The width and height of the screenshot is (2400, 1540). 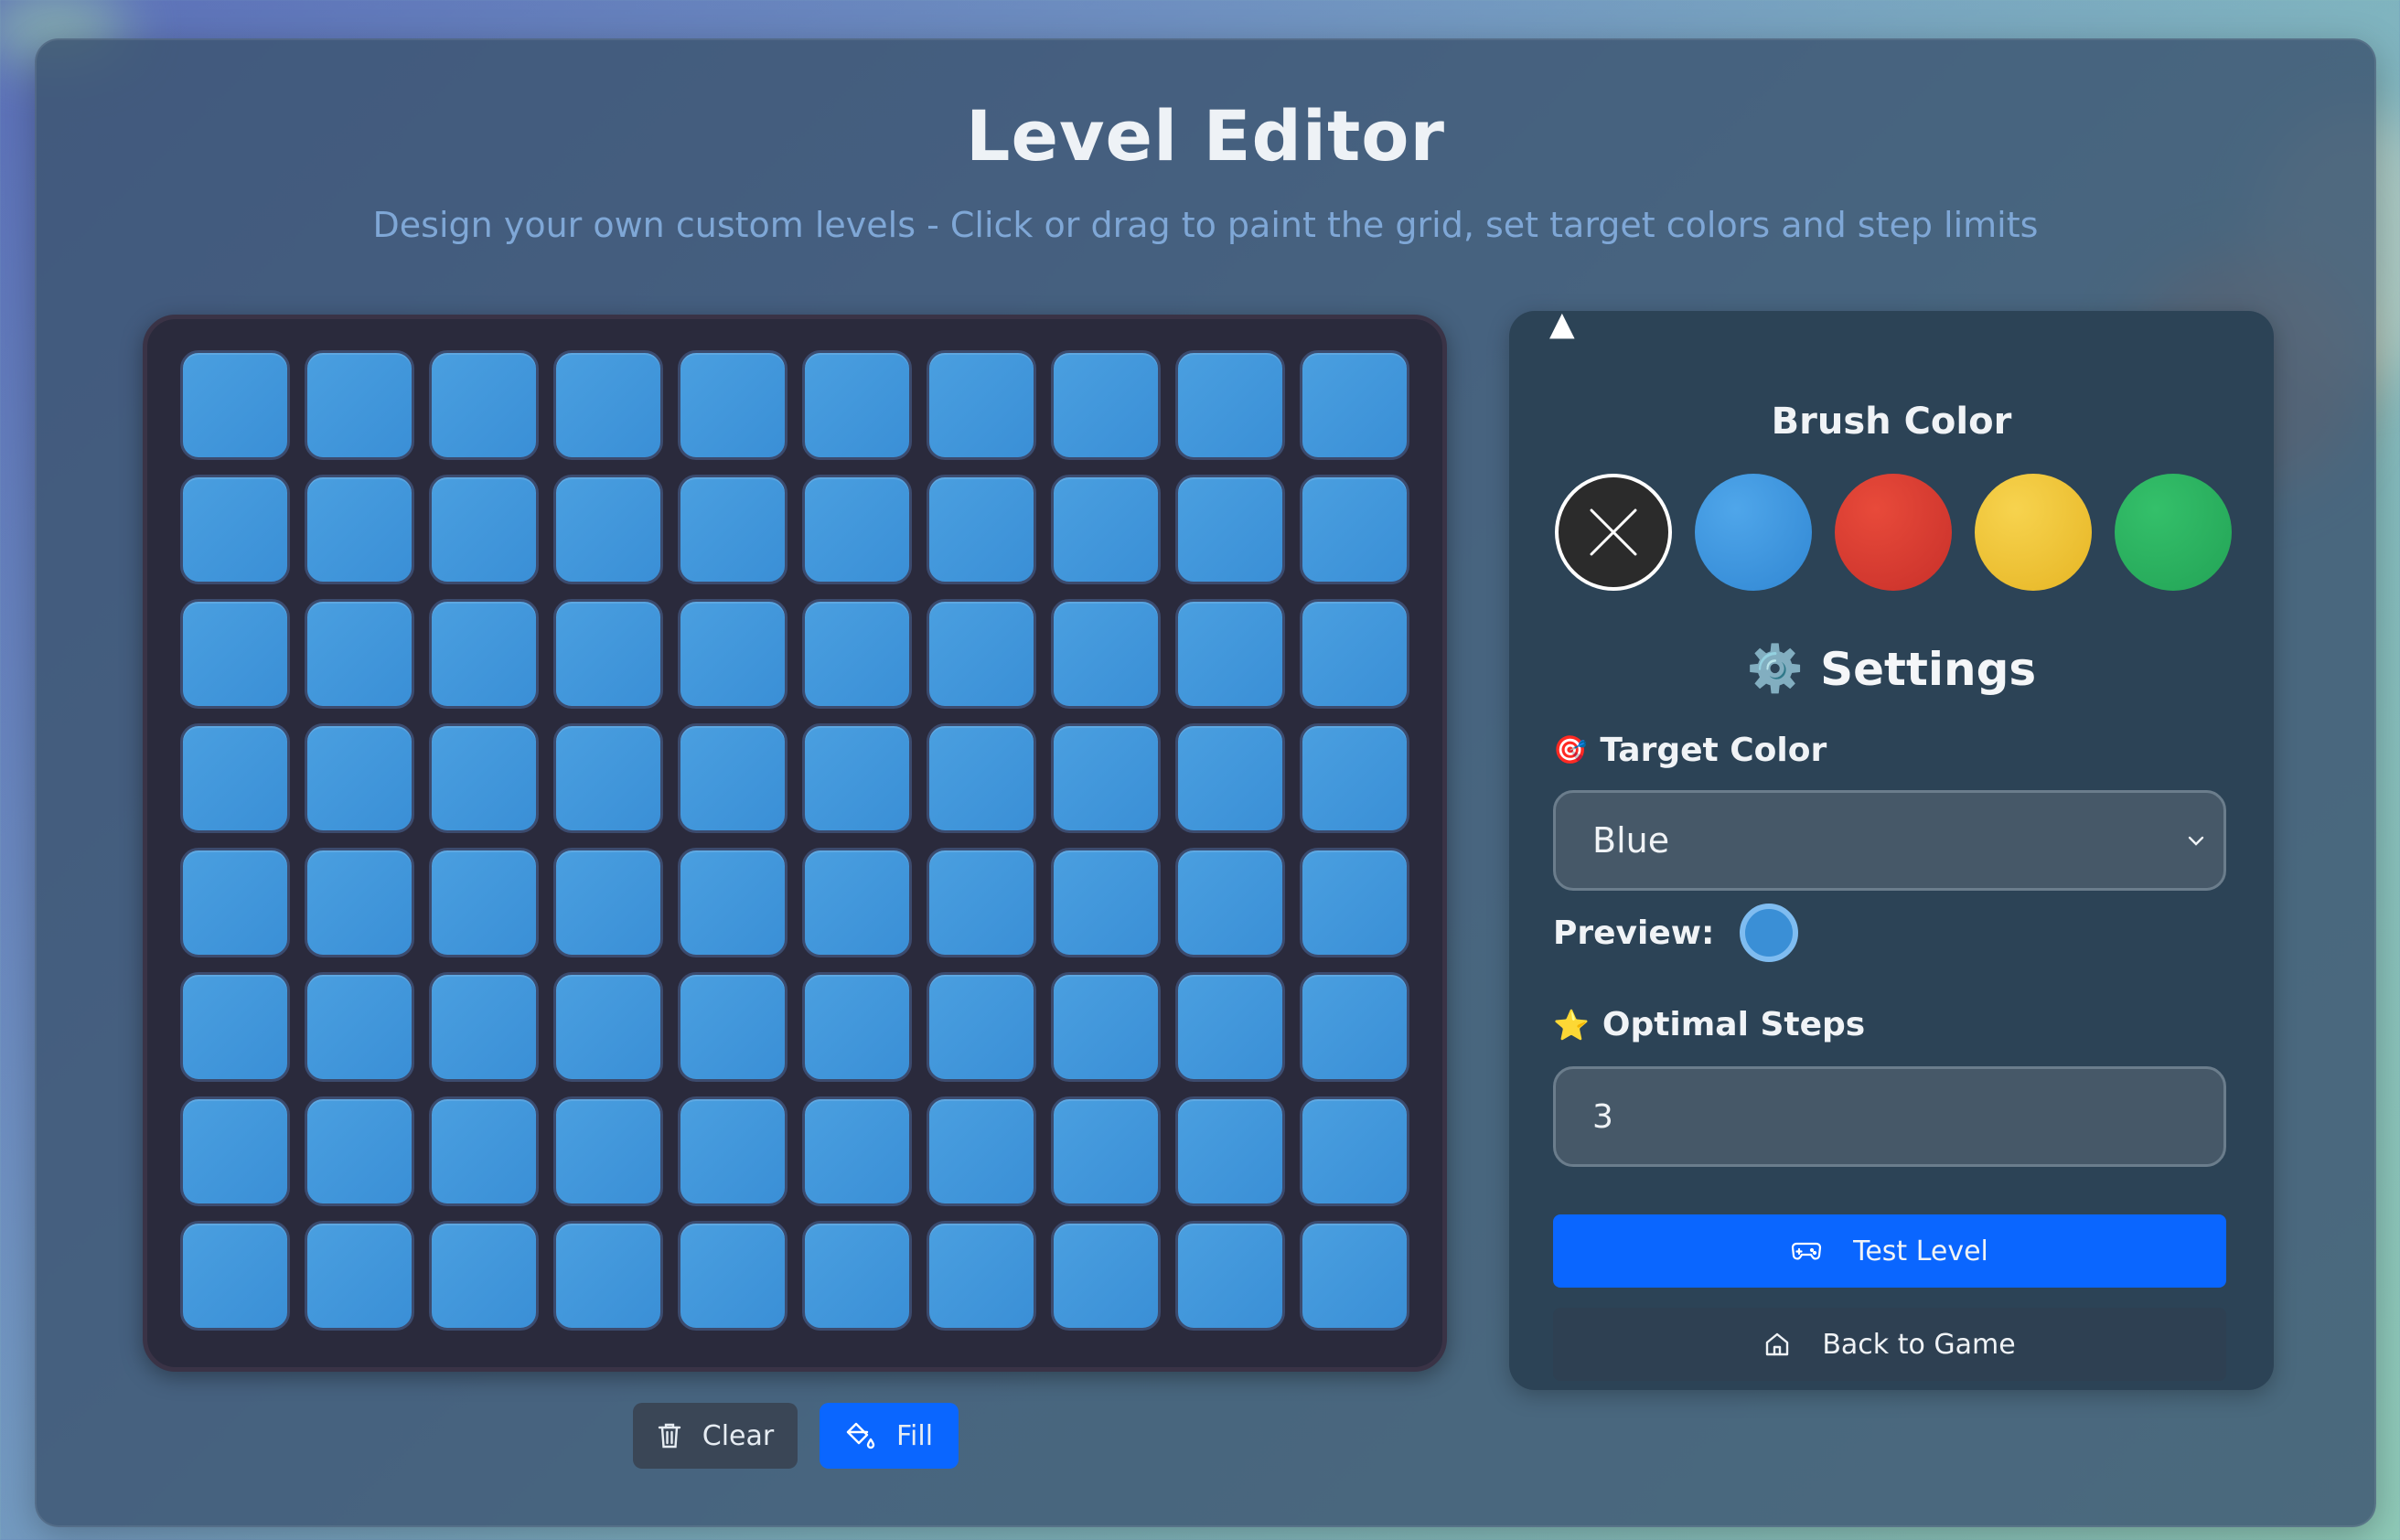 What do you see at coordinates (2173, 532) in the screenshot?
I see `brush-swatch-green` at bounding box center [2173, 532].